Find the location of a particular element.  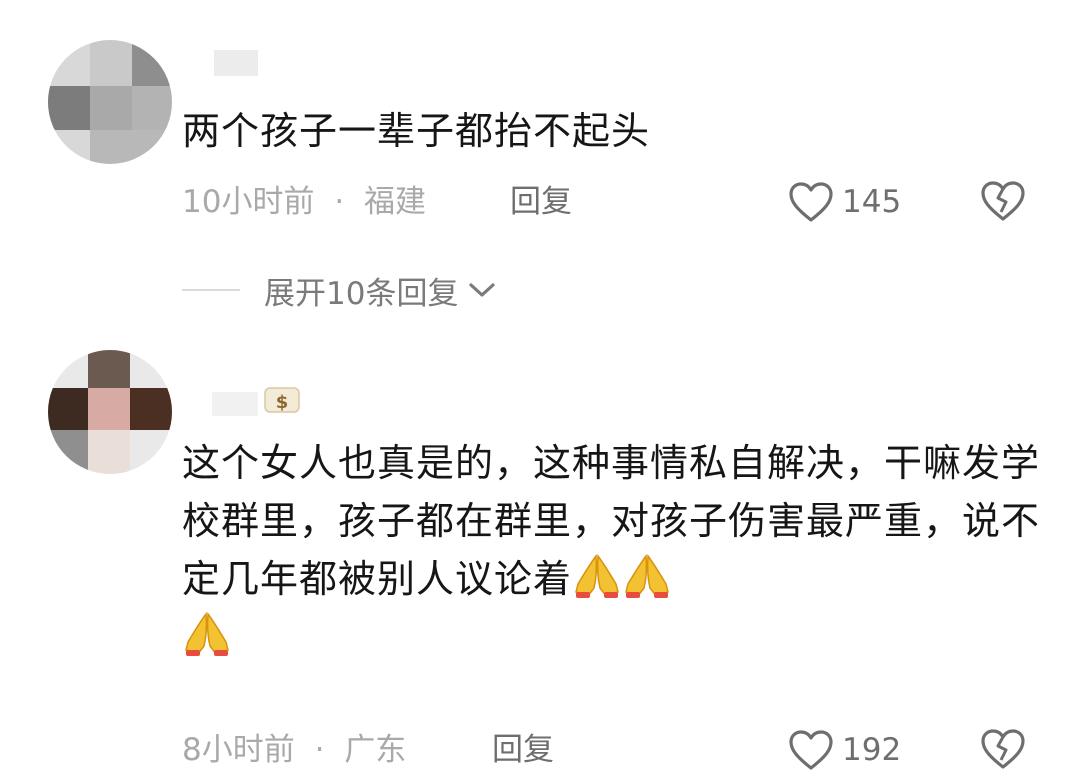

like-button: 145 is located at coordinates (844, 202).